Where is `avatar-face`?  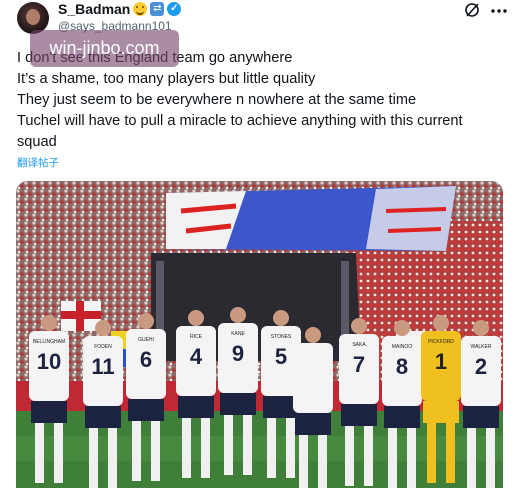
avatar-face is located at coordinates (33, 17).